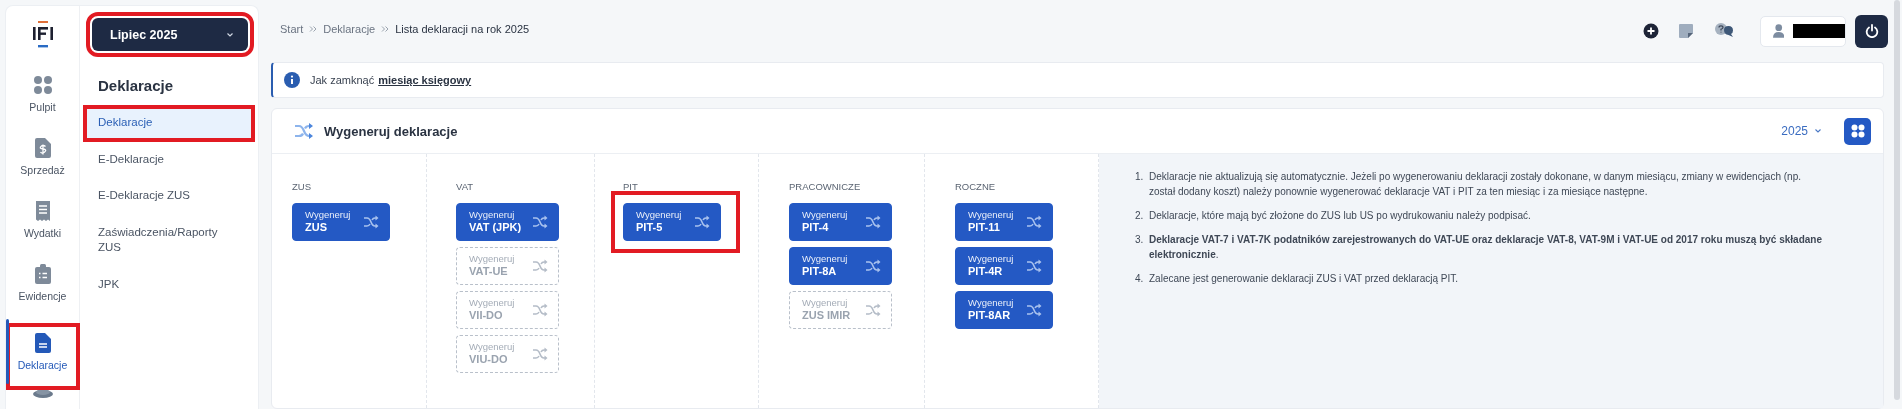  Describe the element at coordinates (292, 80) in the screenshot. I see `info-icon` at that location.